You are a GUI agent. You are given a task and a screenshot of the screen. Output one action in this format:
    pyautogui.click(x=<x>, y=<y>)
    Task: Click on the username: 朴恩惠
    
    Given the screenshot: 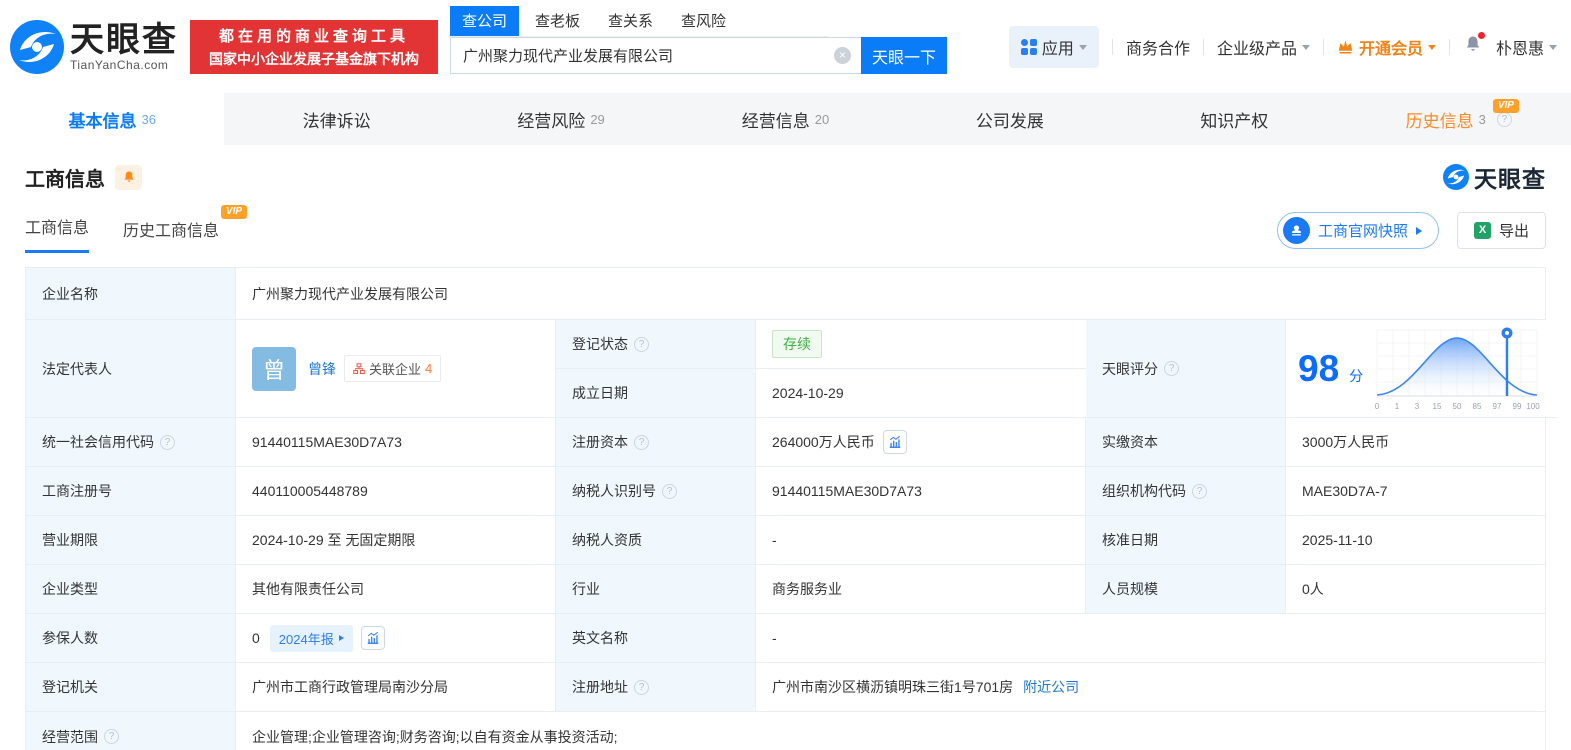 What is the action you would take?
    pyautogui.click(x=1519, y=49)
    